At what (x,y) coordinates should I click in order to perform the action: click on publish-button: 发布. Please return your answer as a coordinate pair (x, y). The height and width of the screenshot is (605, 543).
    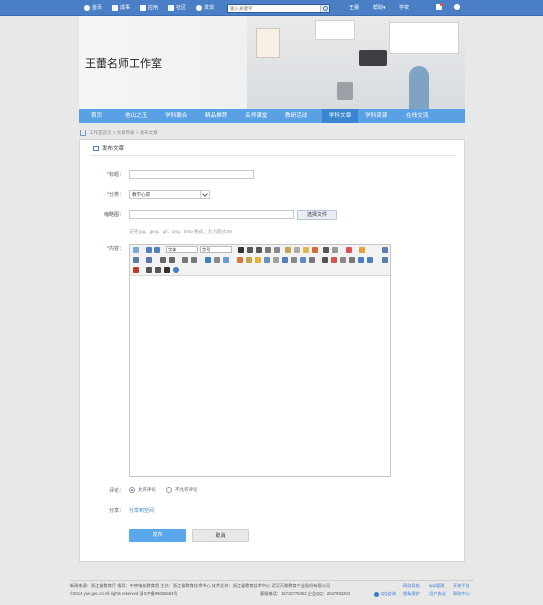
    Looking at the image, I should click on (157, 535).